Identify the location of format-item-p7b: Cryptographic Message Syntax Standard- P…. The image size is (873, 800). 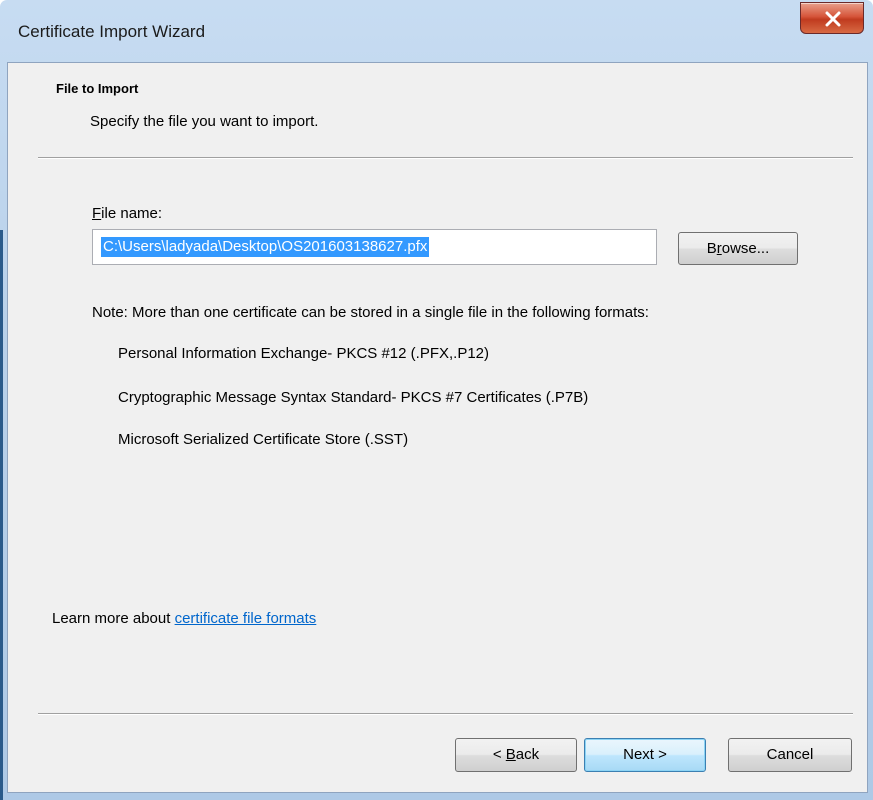
(353, 397).